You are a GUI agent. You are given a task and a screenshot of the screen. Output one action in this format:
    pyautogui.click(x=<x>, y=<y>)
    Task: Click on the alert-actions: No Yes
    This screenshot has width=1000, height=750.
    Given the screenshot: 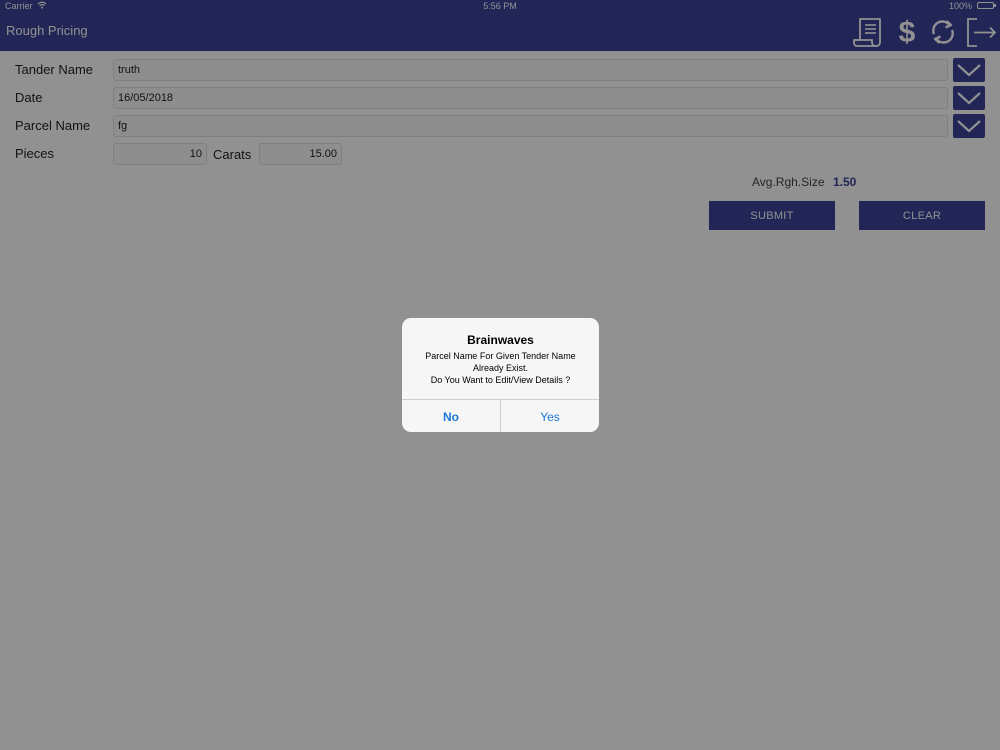 What is the action you would take?
    pyautogui.click(x=500, y=415)
    